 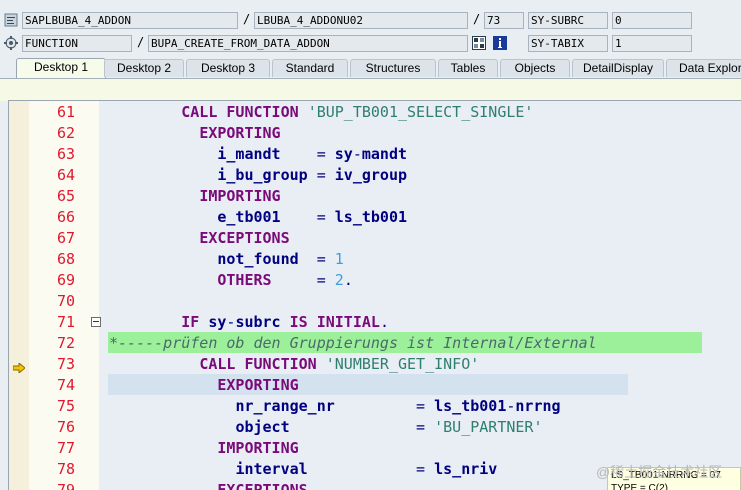 I want to click on line-number: 76, so click(x=65, y=427).